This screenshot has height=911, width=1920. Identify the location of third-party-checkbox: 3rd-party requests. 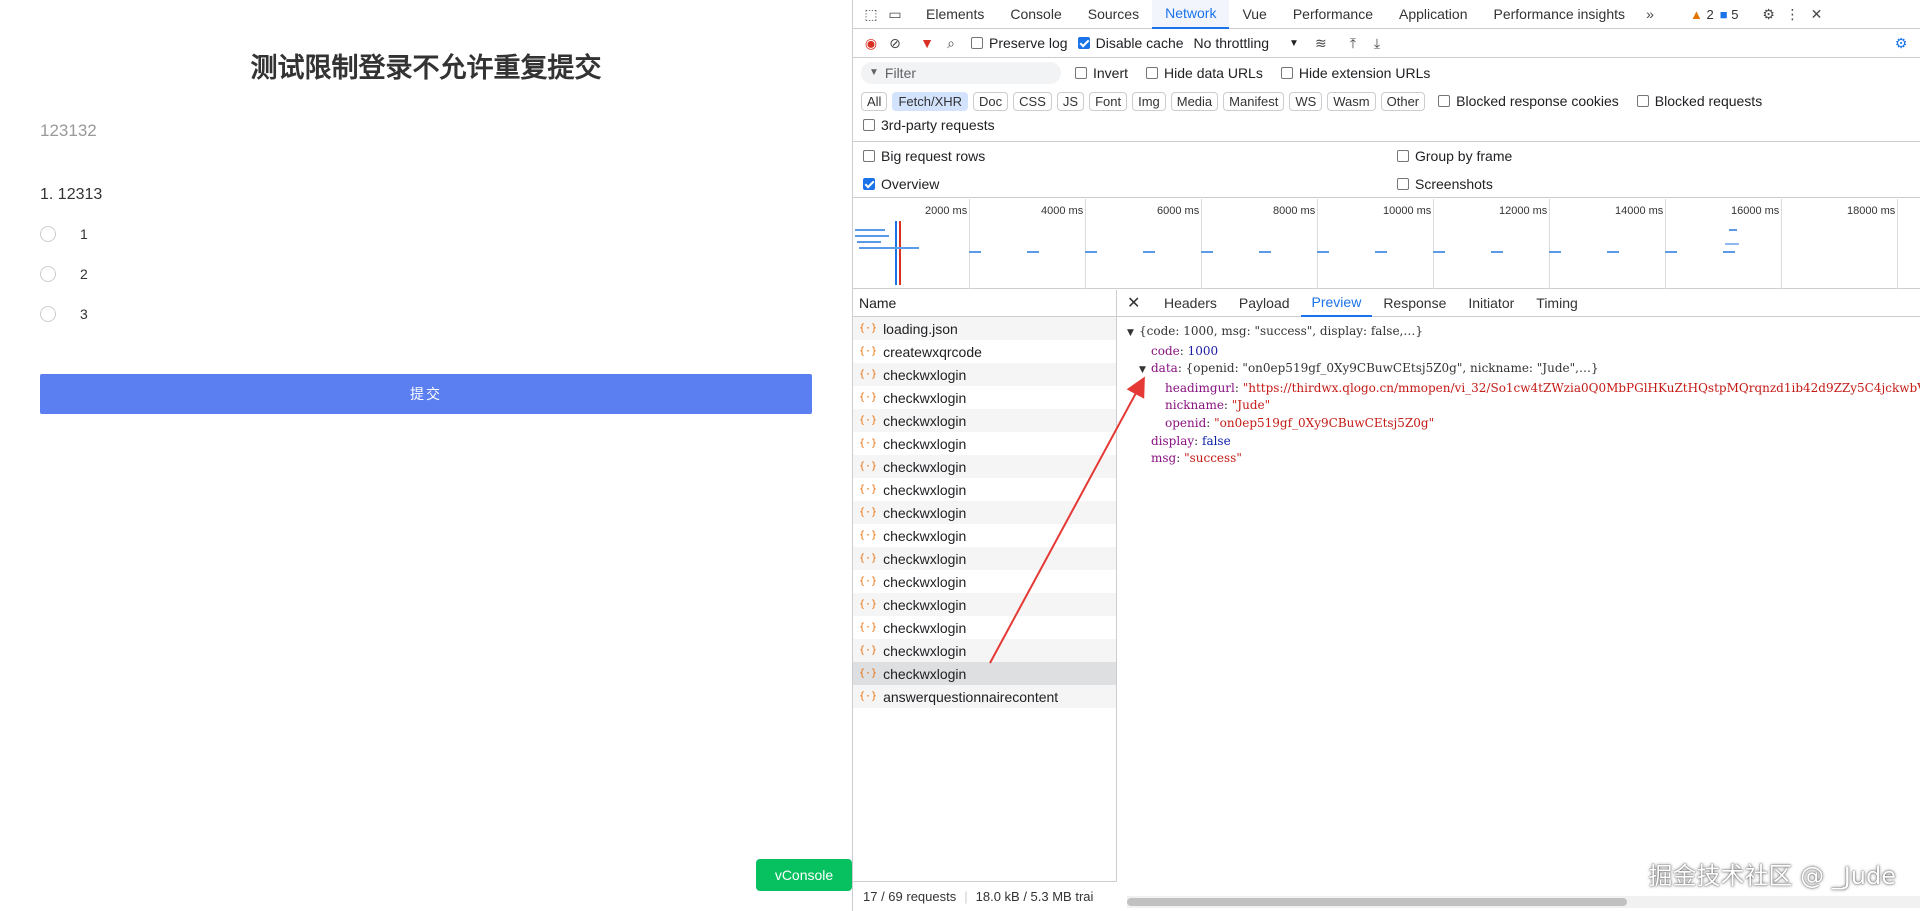
(929, 125).